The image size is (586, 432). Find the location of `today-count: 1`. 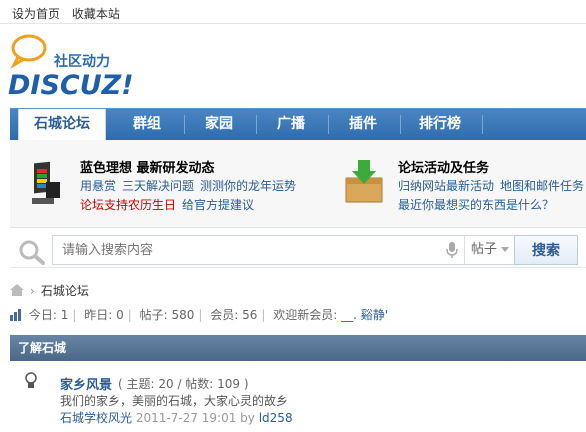

today-count: 1 is located at coordinates (64, 315).